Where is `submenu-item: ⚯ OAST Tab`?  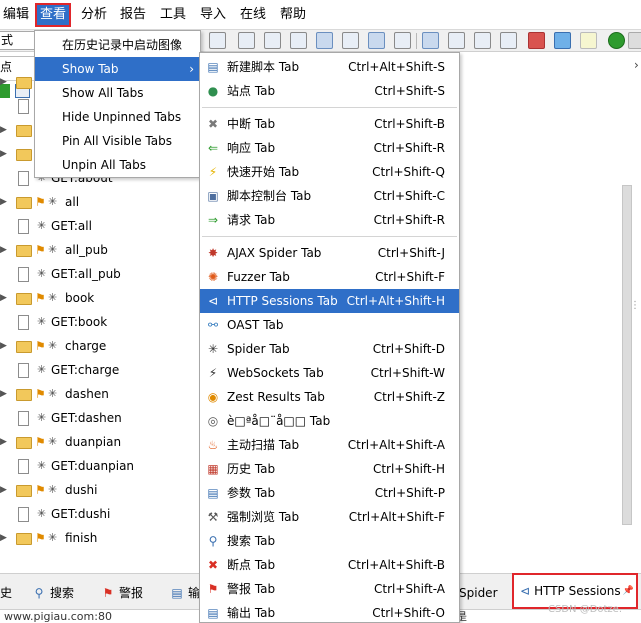
submenu-item: ⚯ OAST Tab is located at coordinates (329, 325).